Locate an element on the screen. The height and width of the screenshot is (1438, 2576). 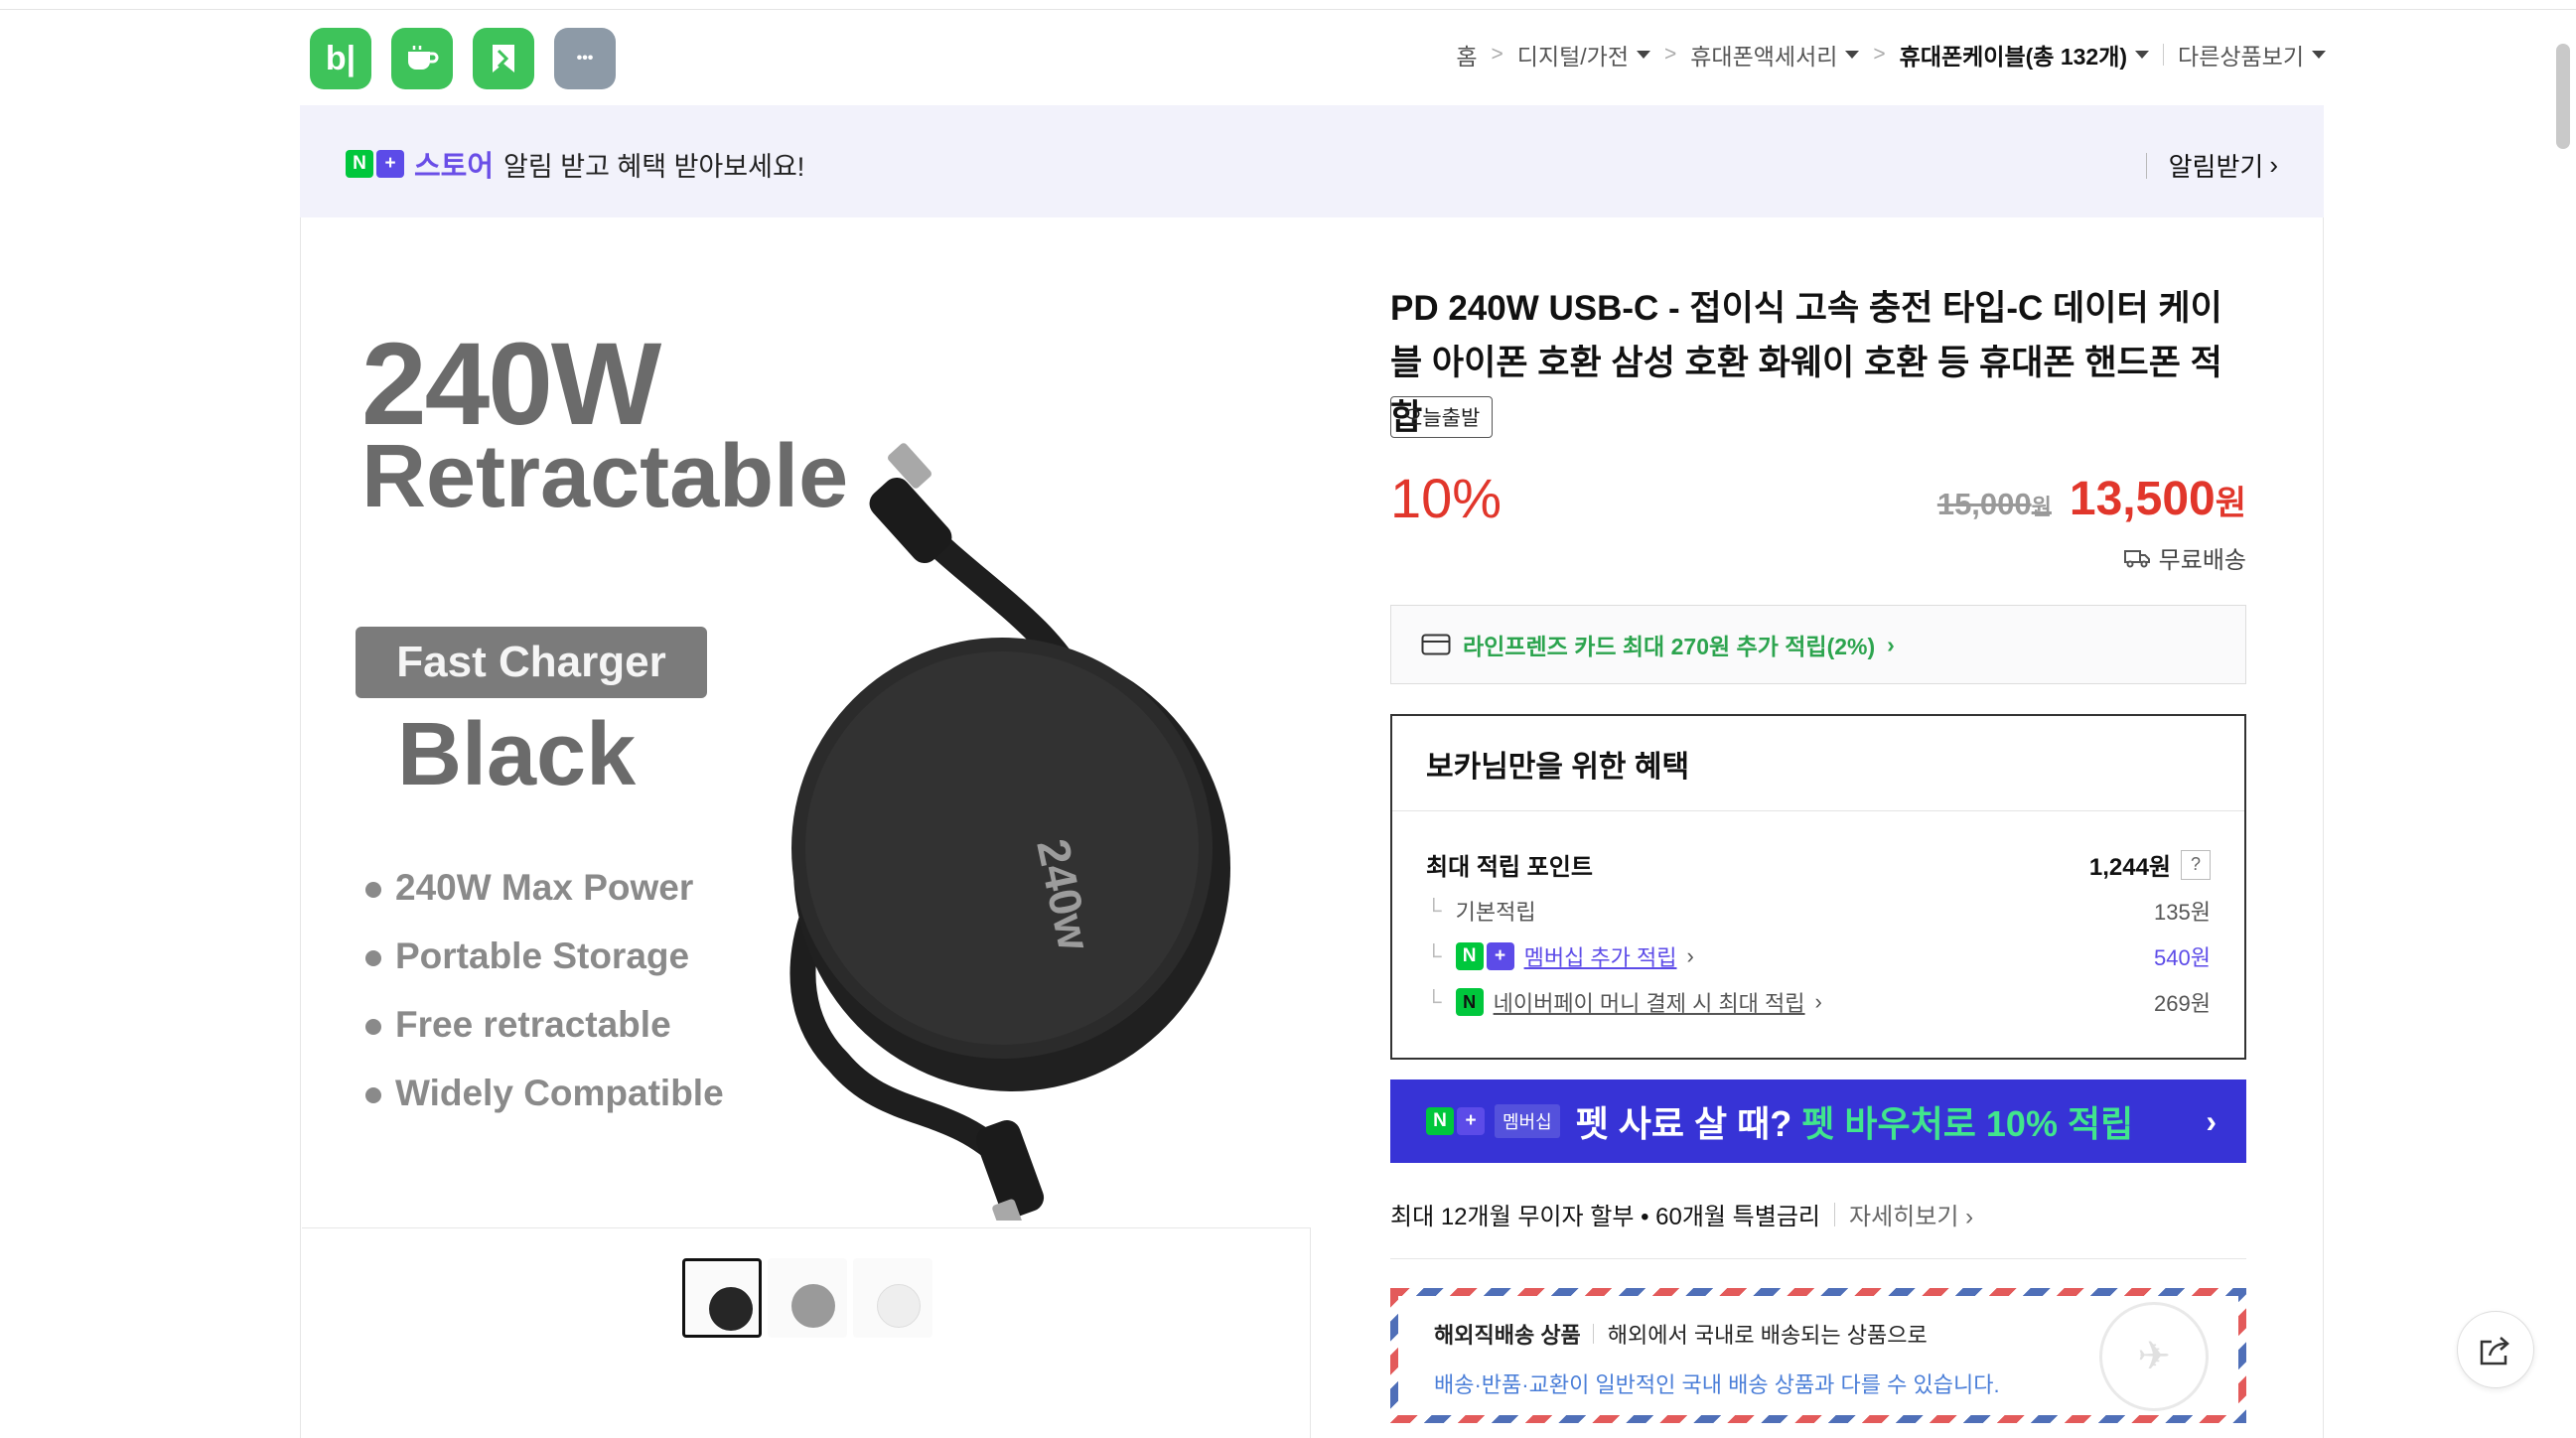
card-offer-text: 라인프렌즈 카드 최대 270원 추가 적립(2%) is located at coordinates (1670, 646).